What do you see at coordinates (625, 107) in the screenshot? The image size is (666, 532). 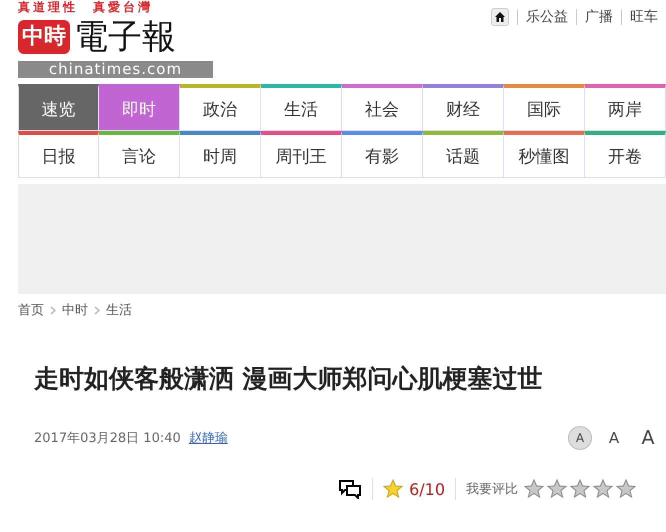 I see `nav-tab: 两岸` at bounding box center [625, 107].